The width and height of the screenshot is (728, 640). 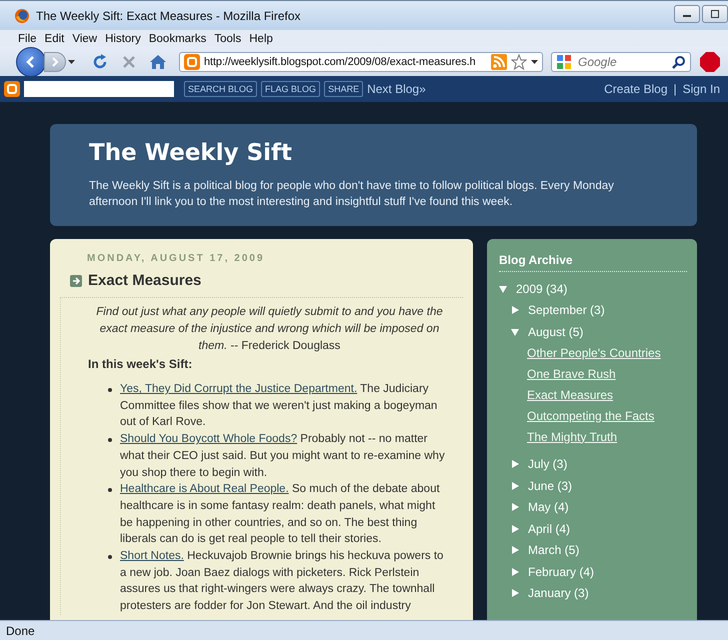 What do you see at coordinates (100, 61) in the screenshot?
I see `reload-icon` at bounding box center [100, 61].